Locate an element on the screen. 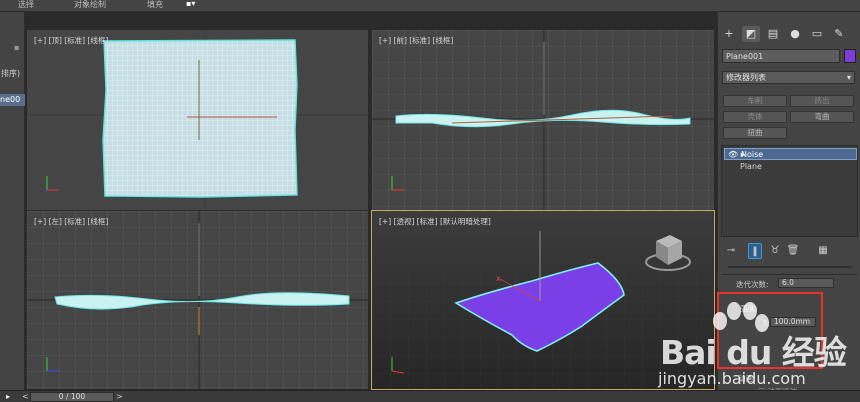 This screenshot has height=402, width=860. plane-mesh-grid is located at coordinates (200, 118).